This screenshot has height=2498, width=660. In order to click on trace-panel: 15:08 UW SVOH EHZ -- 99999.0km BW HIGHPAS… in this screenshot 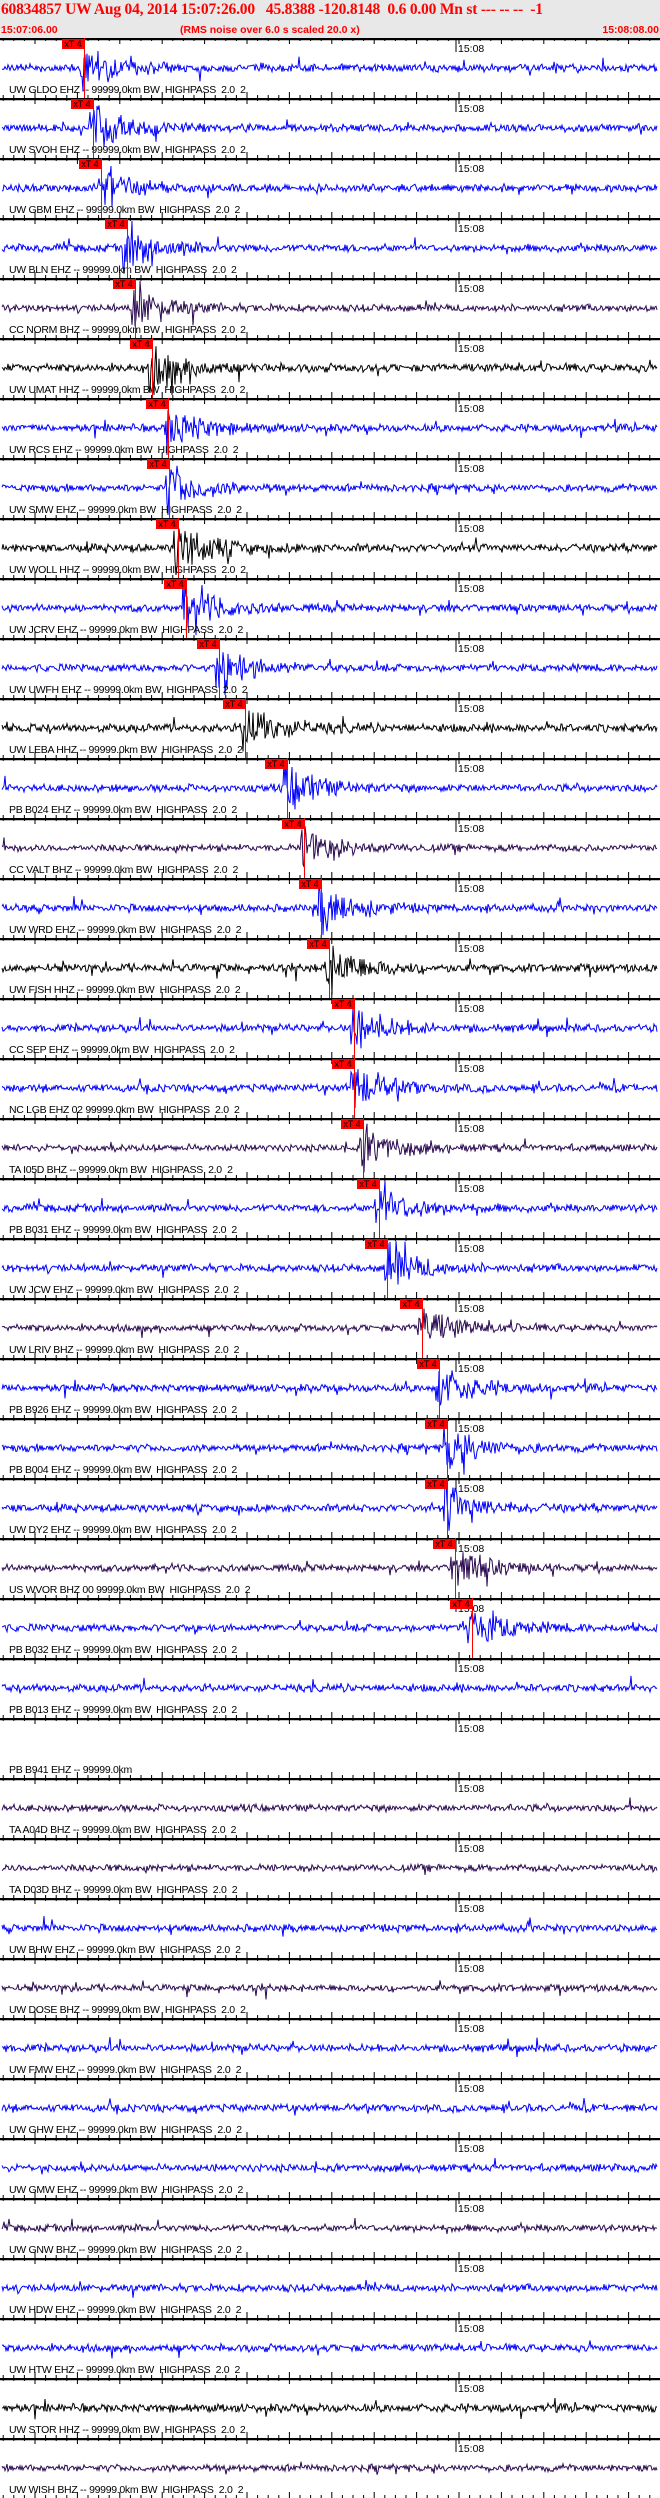, I will do `click(330, 128)`.